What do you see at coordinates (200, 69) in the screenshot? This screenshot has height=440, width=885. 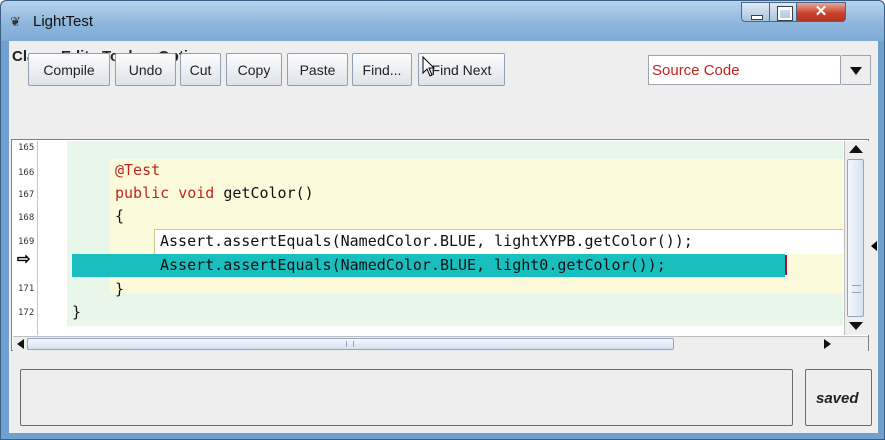 I see `cut-button: Cut` at bounding box center [200, 69].